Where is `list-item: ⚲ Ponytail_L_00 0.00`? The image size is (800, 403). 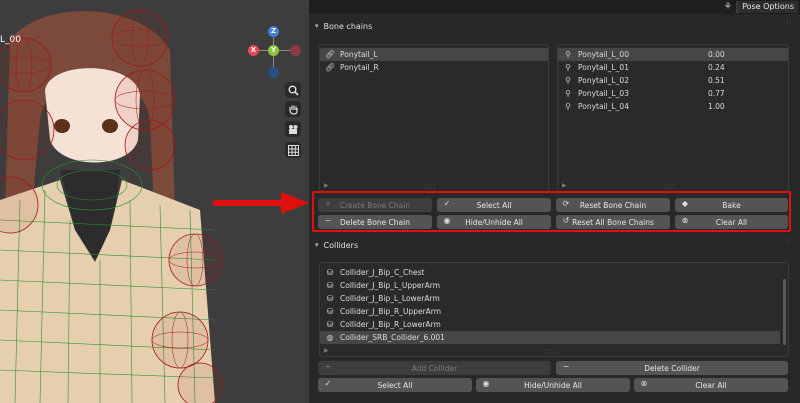 list-item: ⚲ Ponytail_L_00 0.00 is located at coordinates (673, 54).